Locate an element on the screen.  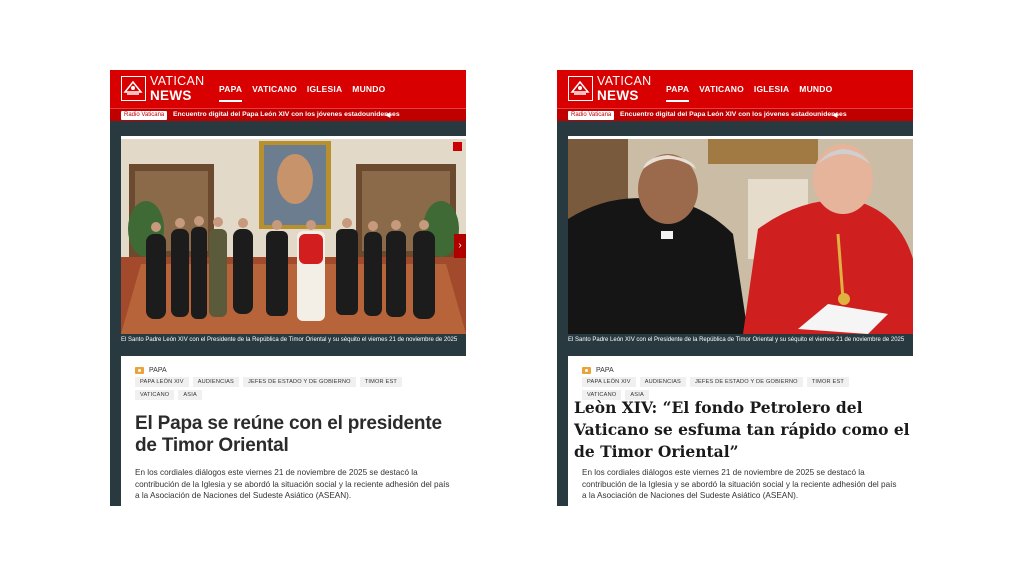
closeup-photo is located at coordinates (740, 236).